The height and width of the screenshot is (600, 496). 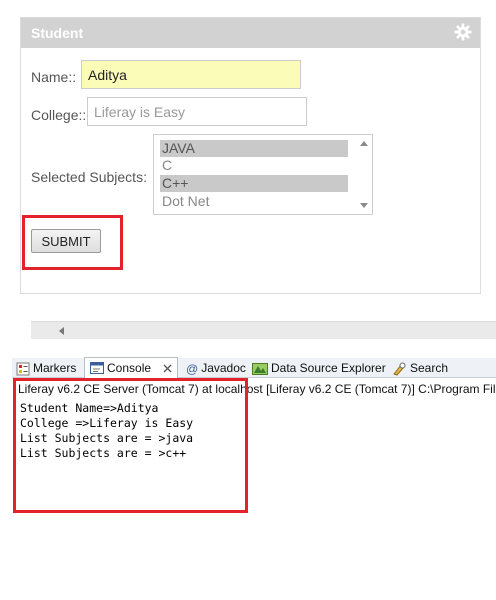 I want to click on scroll-left-arrow-icon, so click(x=61, y=331).